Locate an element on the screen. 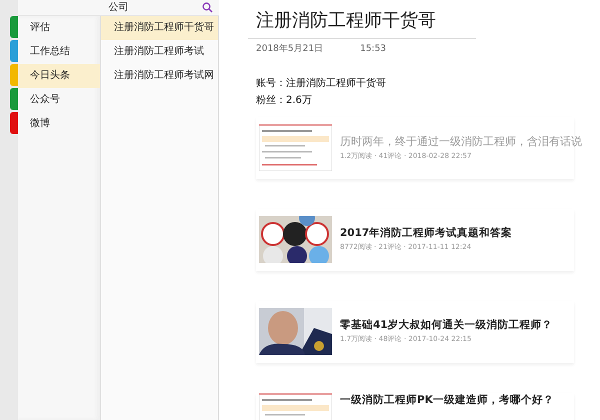 This screenshot has width=600, height=420. notebook-item: 微博 is located at coordinates (59, 124).